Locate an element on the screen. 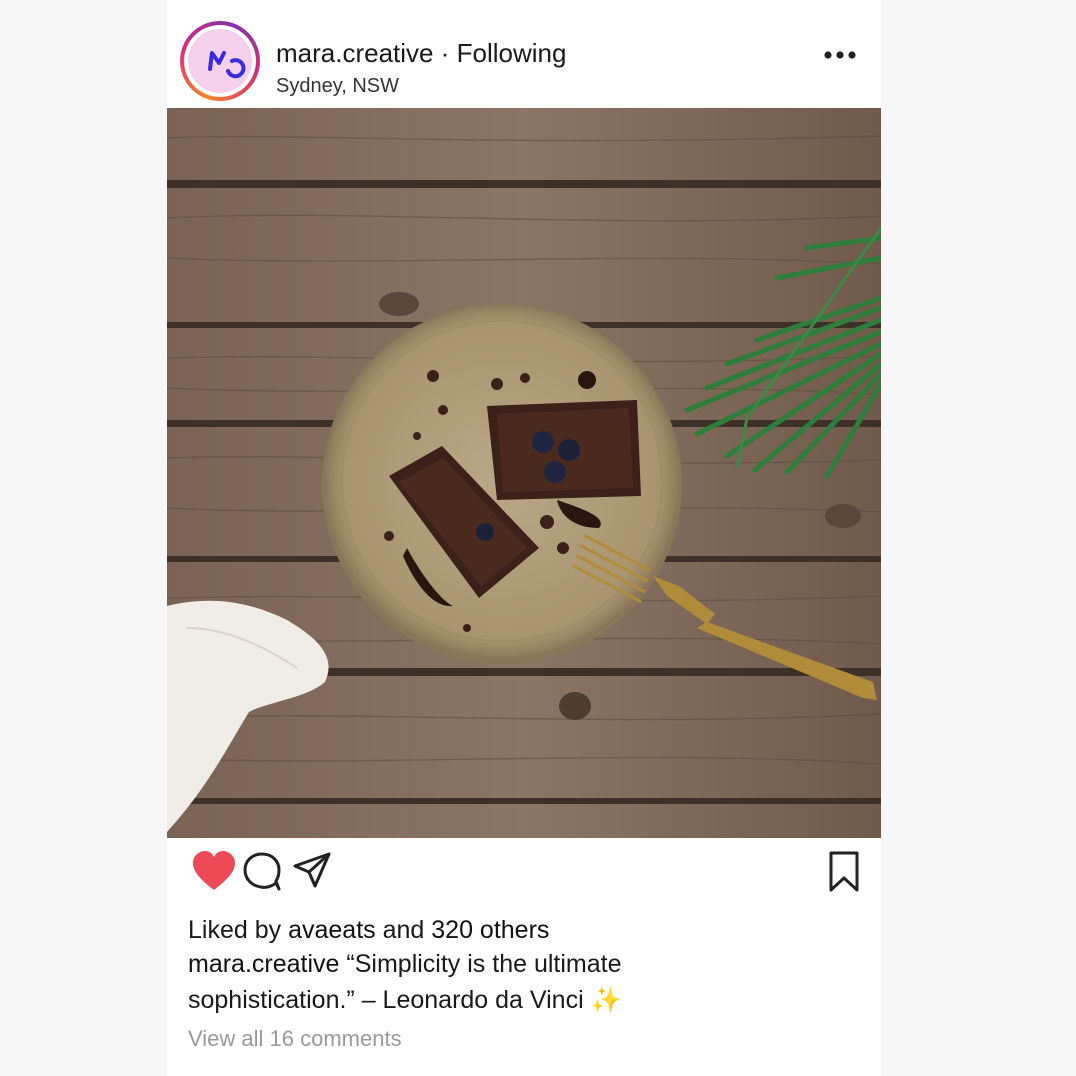 The height and width of the screenshot is (1076, 1076). heart-icon is located at coordinates (214, 872).